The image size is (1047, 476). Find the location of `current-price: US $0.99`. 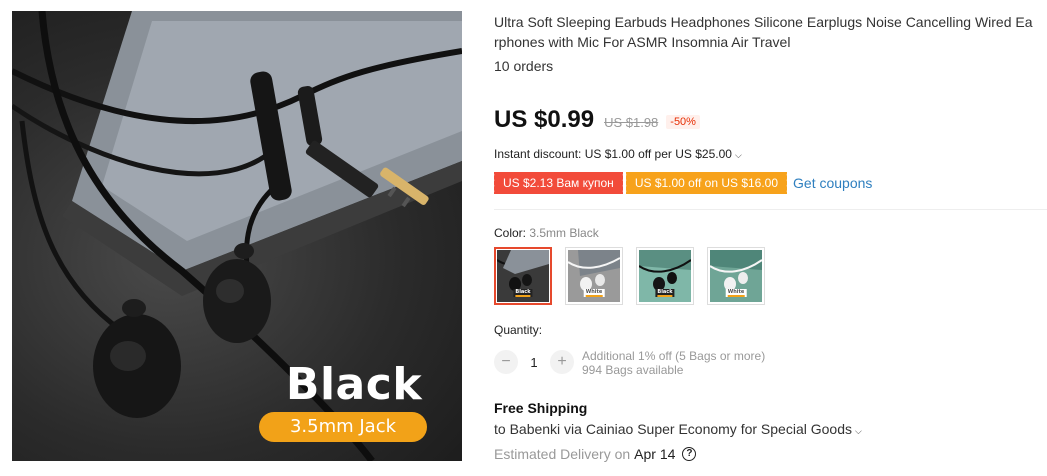

current-price: US $0.99 is located at coordinates (544, 119).